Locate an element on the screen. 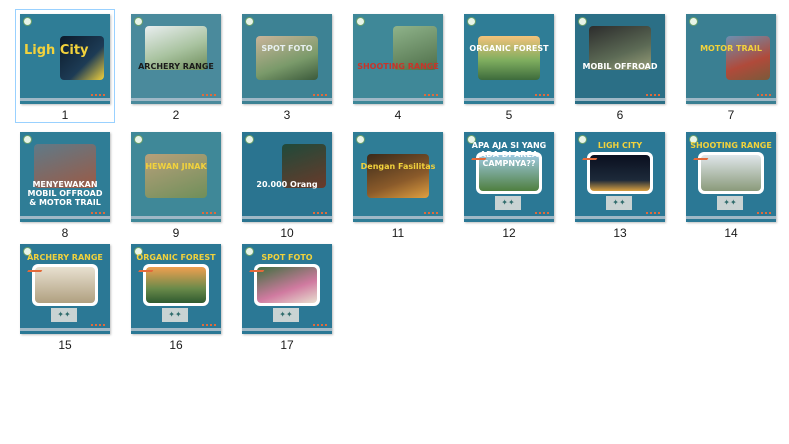 The height and width of the screenshot is (444, 789). thumbnail-title: MENYEWAKAN MOBIL OFFROAD & MOTOR TRAIL is located at coordinates (65, 193).